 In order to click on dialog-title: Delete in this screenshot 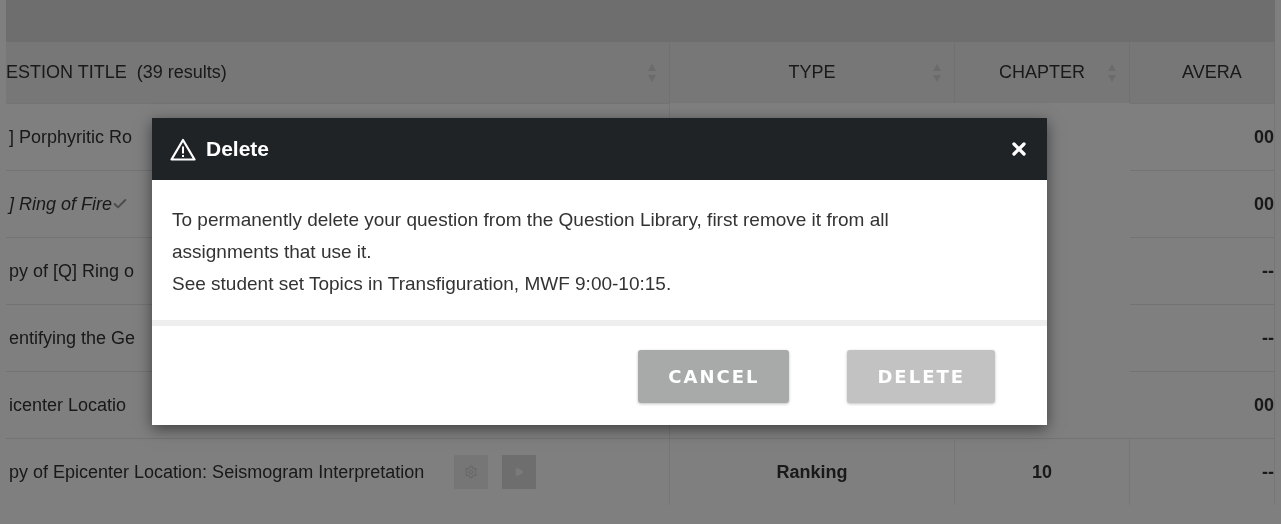, I will do `click(238, 149)`.